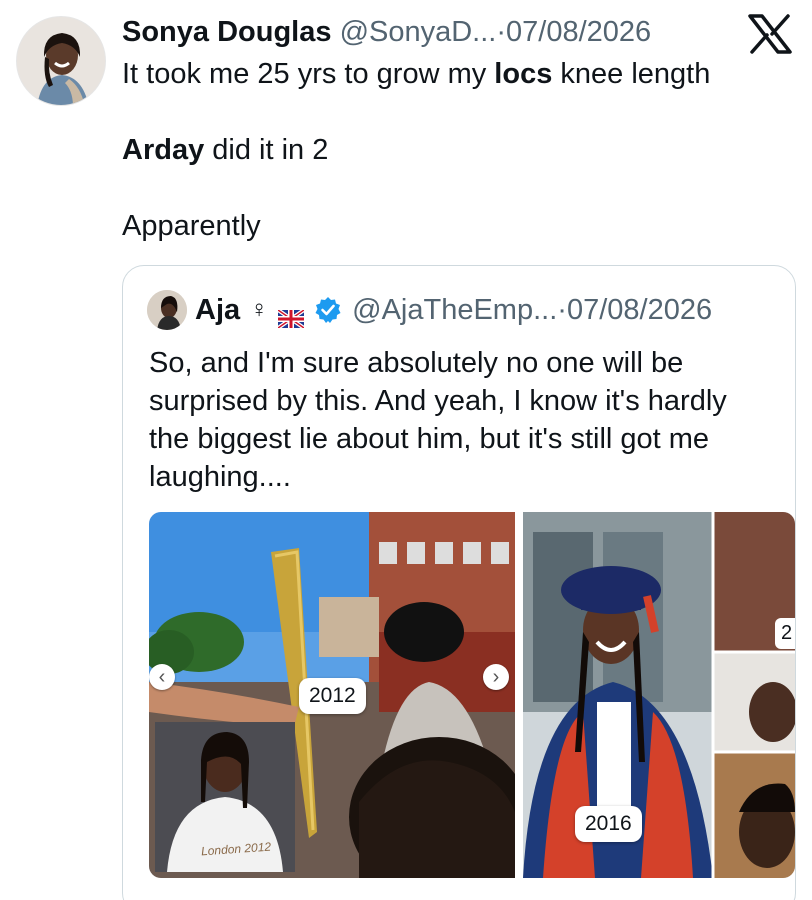  Describe the element at coordinates (217, 310) in the screenshot. I see `quote-author-name: Aja` at that location.